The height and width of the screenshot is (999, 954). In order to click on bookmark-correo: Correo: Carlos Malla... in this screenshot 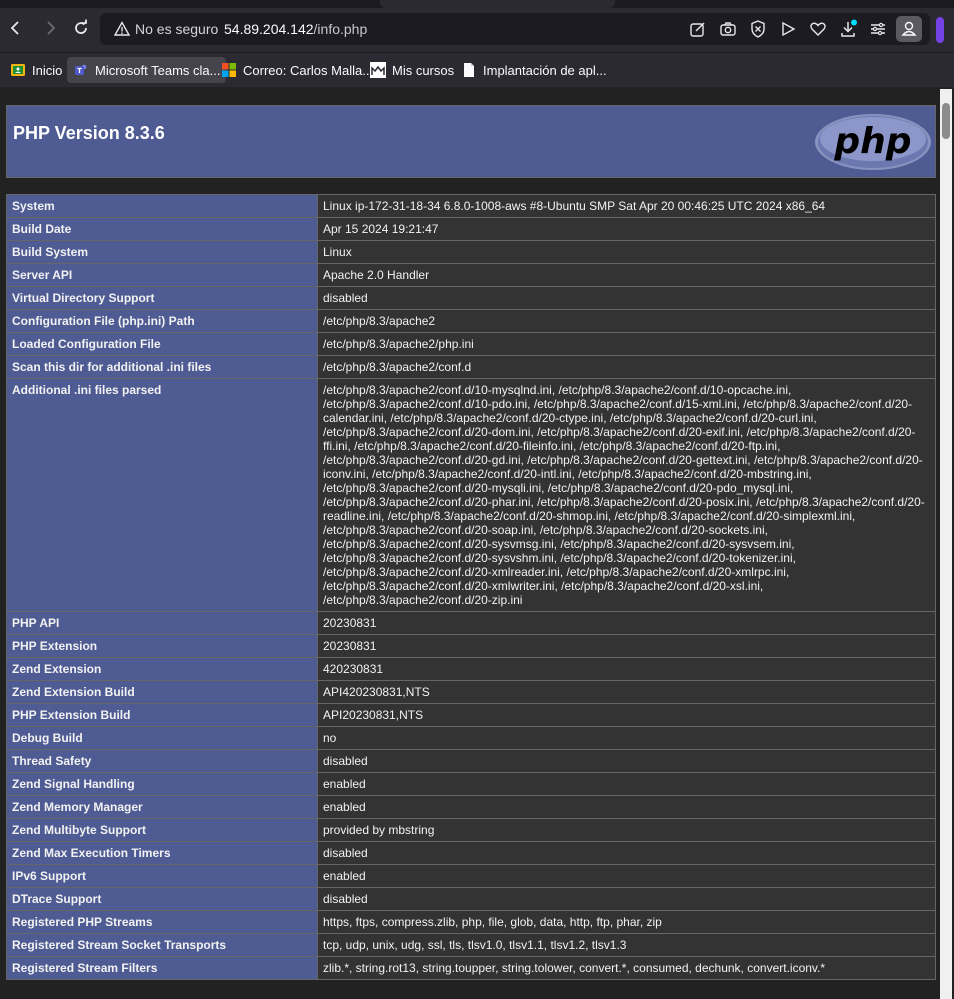, I will do `click(297, 70)`.